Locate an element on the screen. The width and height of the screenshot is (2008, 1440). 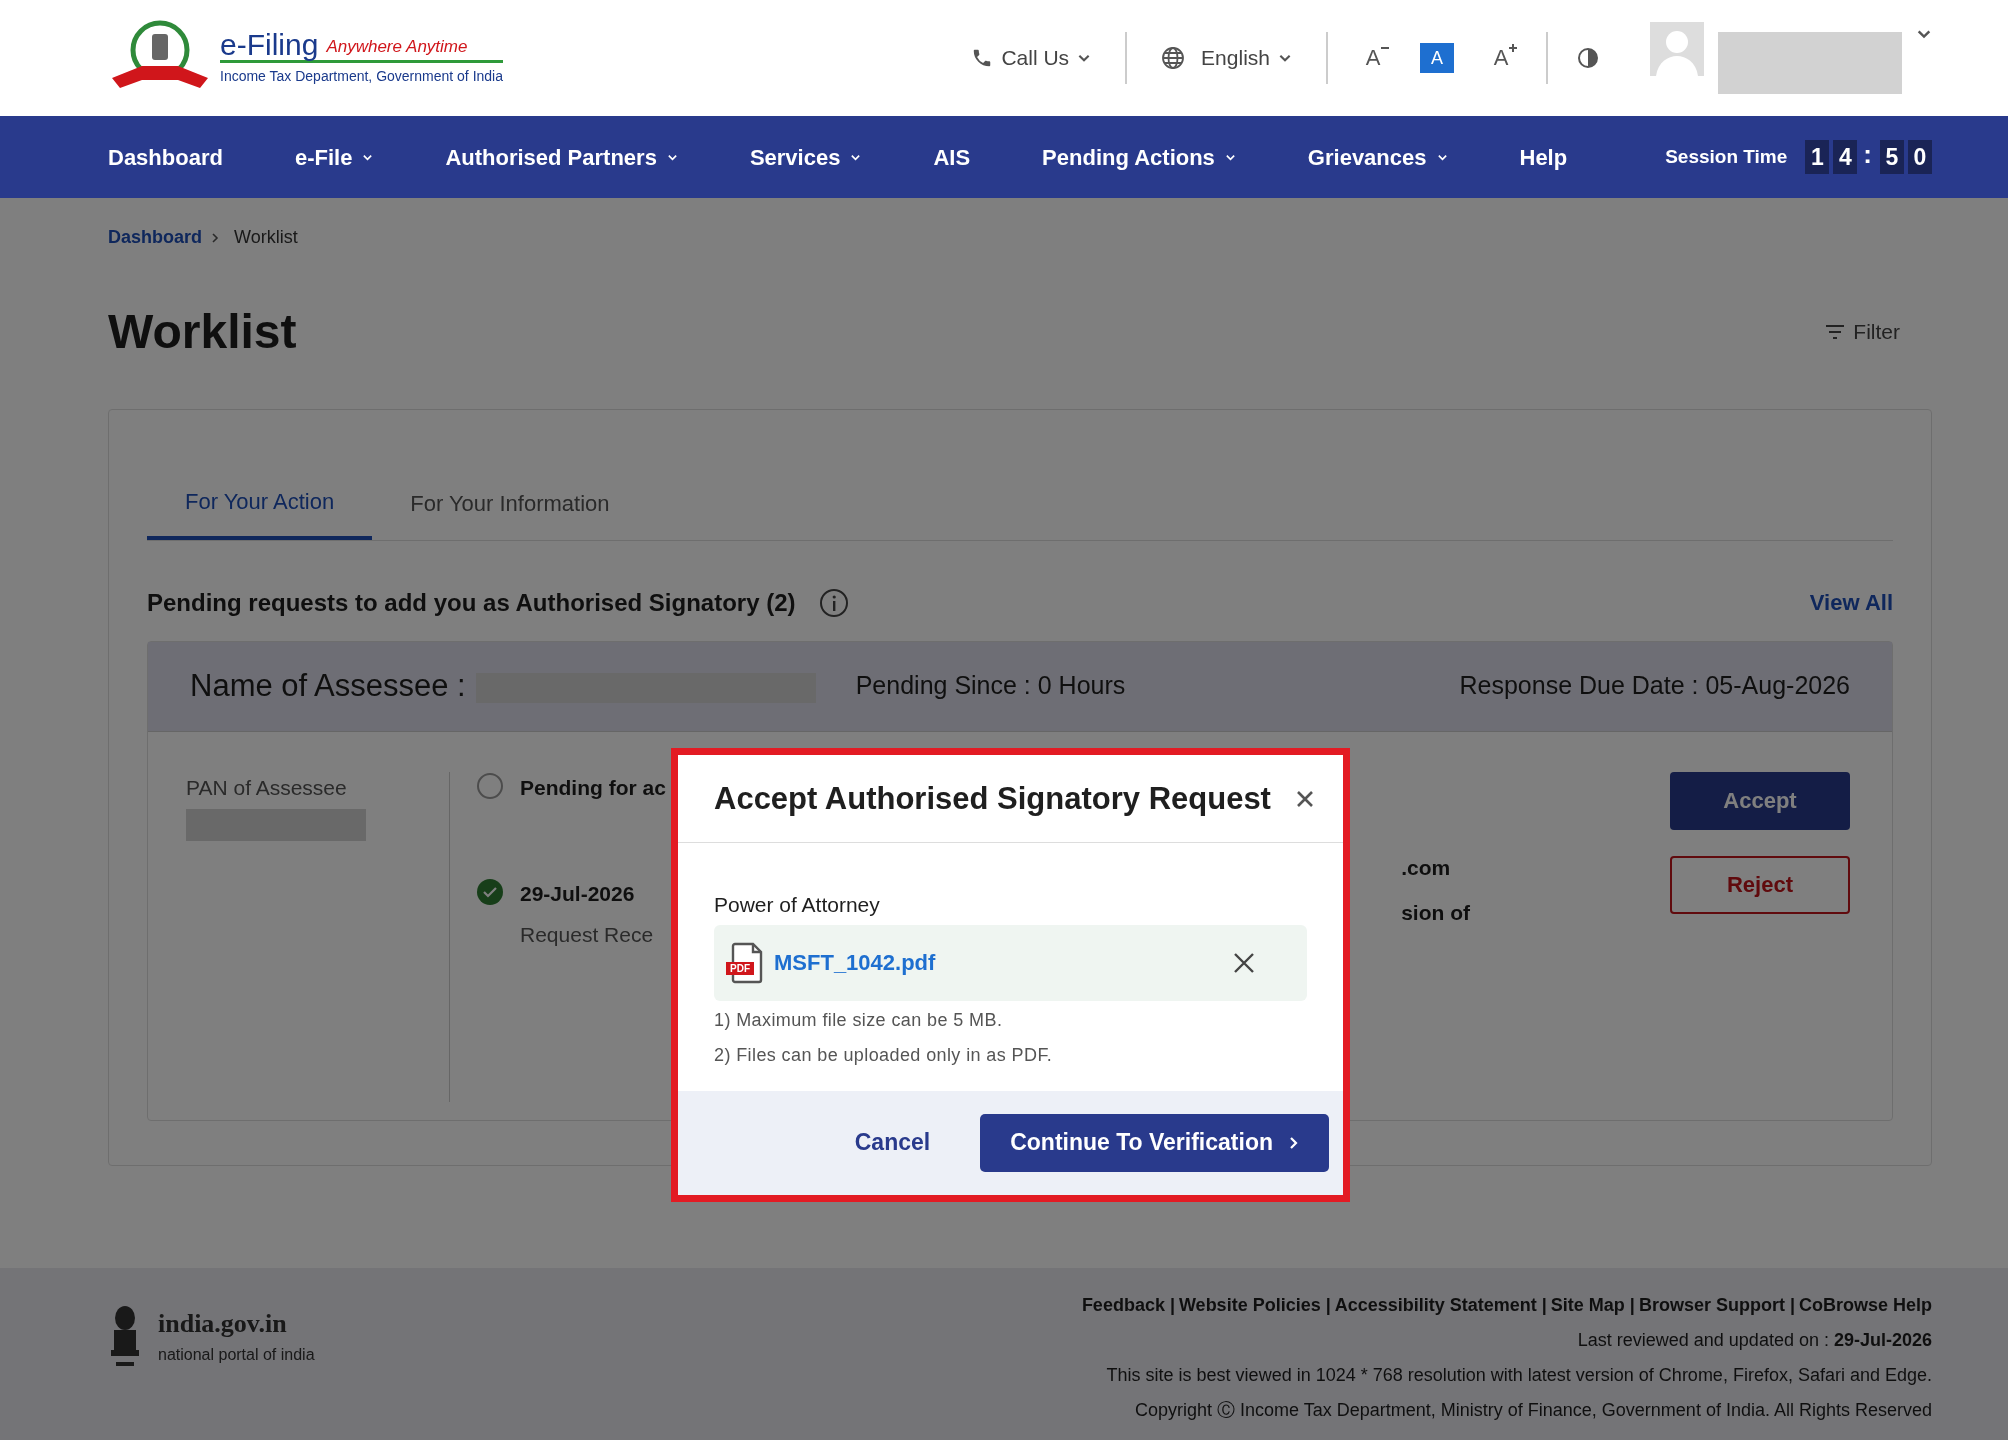
footer-link: Browser Support | is located at coordinates (1716, 1305).